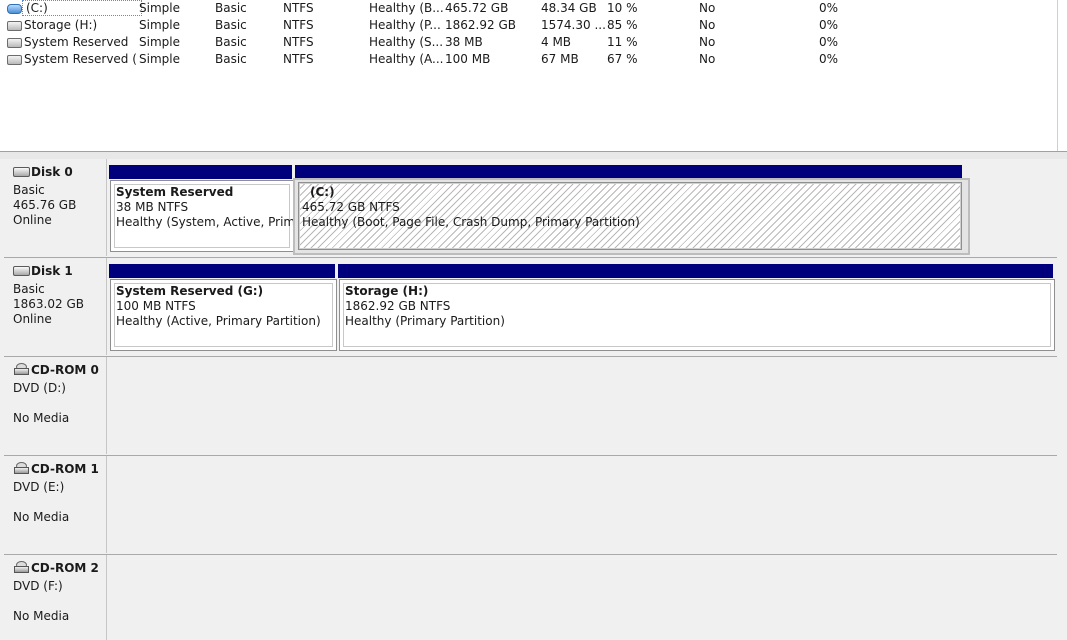 Image resolution: width=1067 pixels, height=640 pixels. What do you see at coordinates (587, 405) in the screenshot?
I see `cd-rom-0-area` at bounding box center [587, 405].